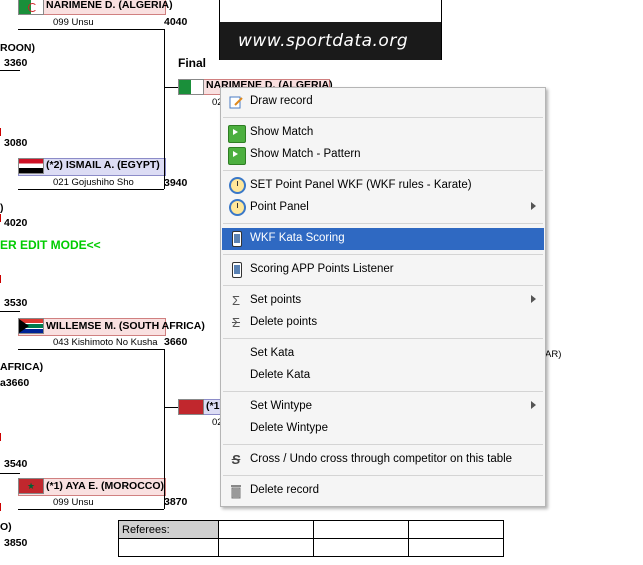 This screenshot has width=643, height=565. Describe the element at coordinates (323, 41) in the screenshot. I see `banner-url: www.sportdata.org` at that location.